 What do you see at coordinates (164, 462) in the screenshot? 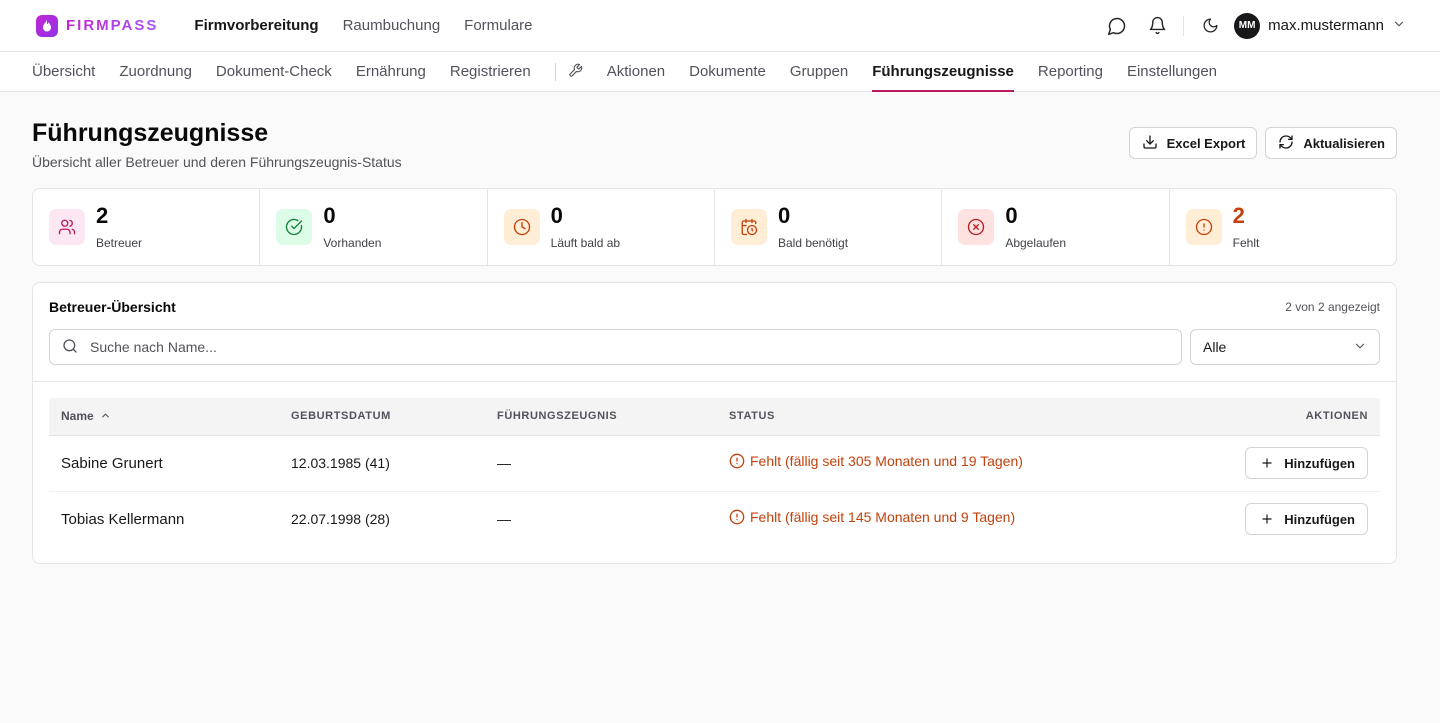
I see `row-name: Sabine Grunert` at bounding box center [164, 462].